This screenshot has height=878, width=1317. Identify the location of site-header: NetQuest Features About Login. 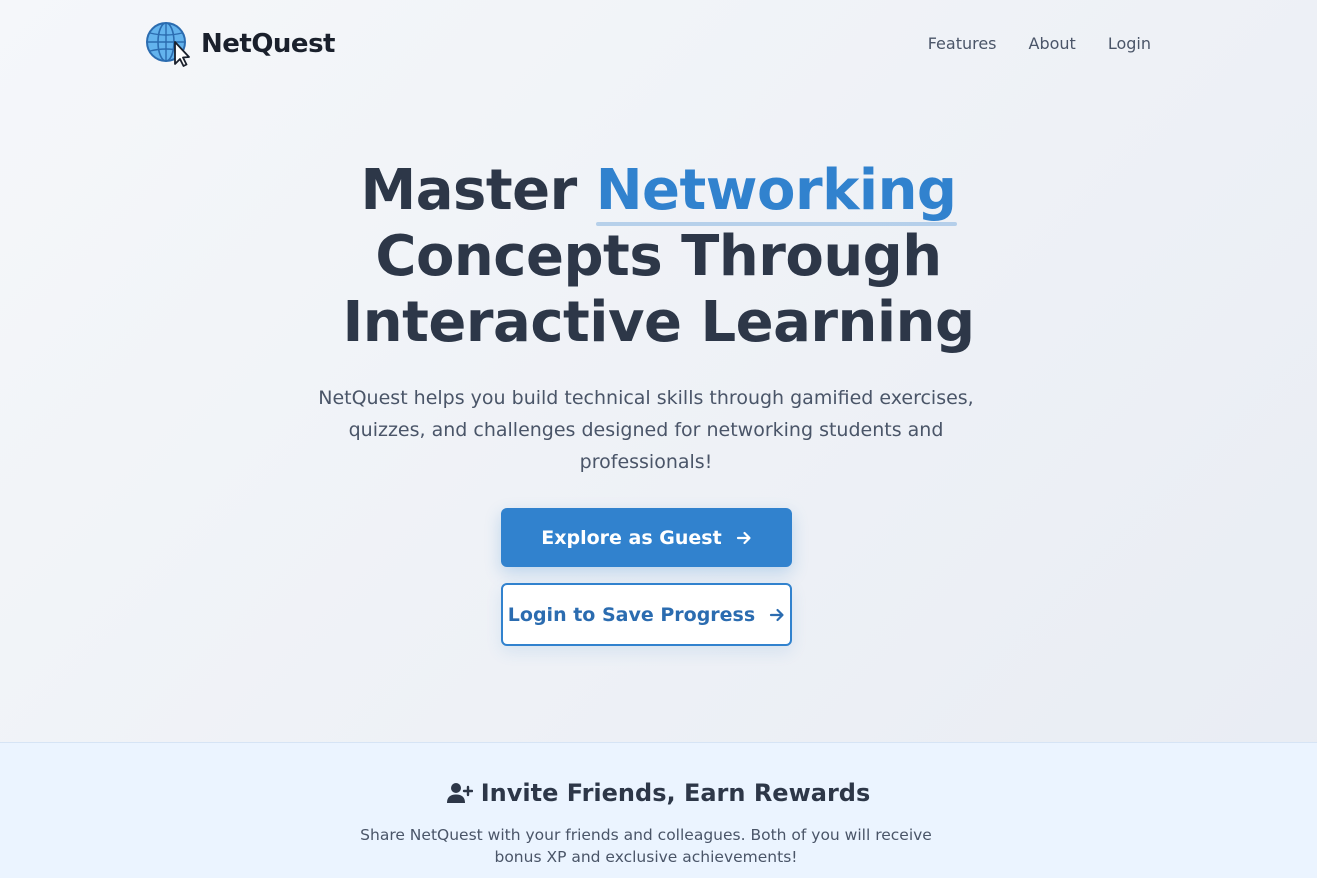
(658, 44).